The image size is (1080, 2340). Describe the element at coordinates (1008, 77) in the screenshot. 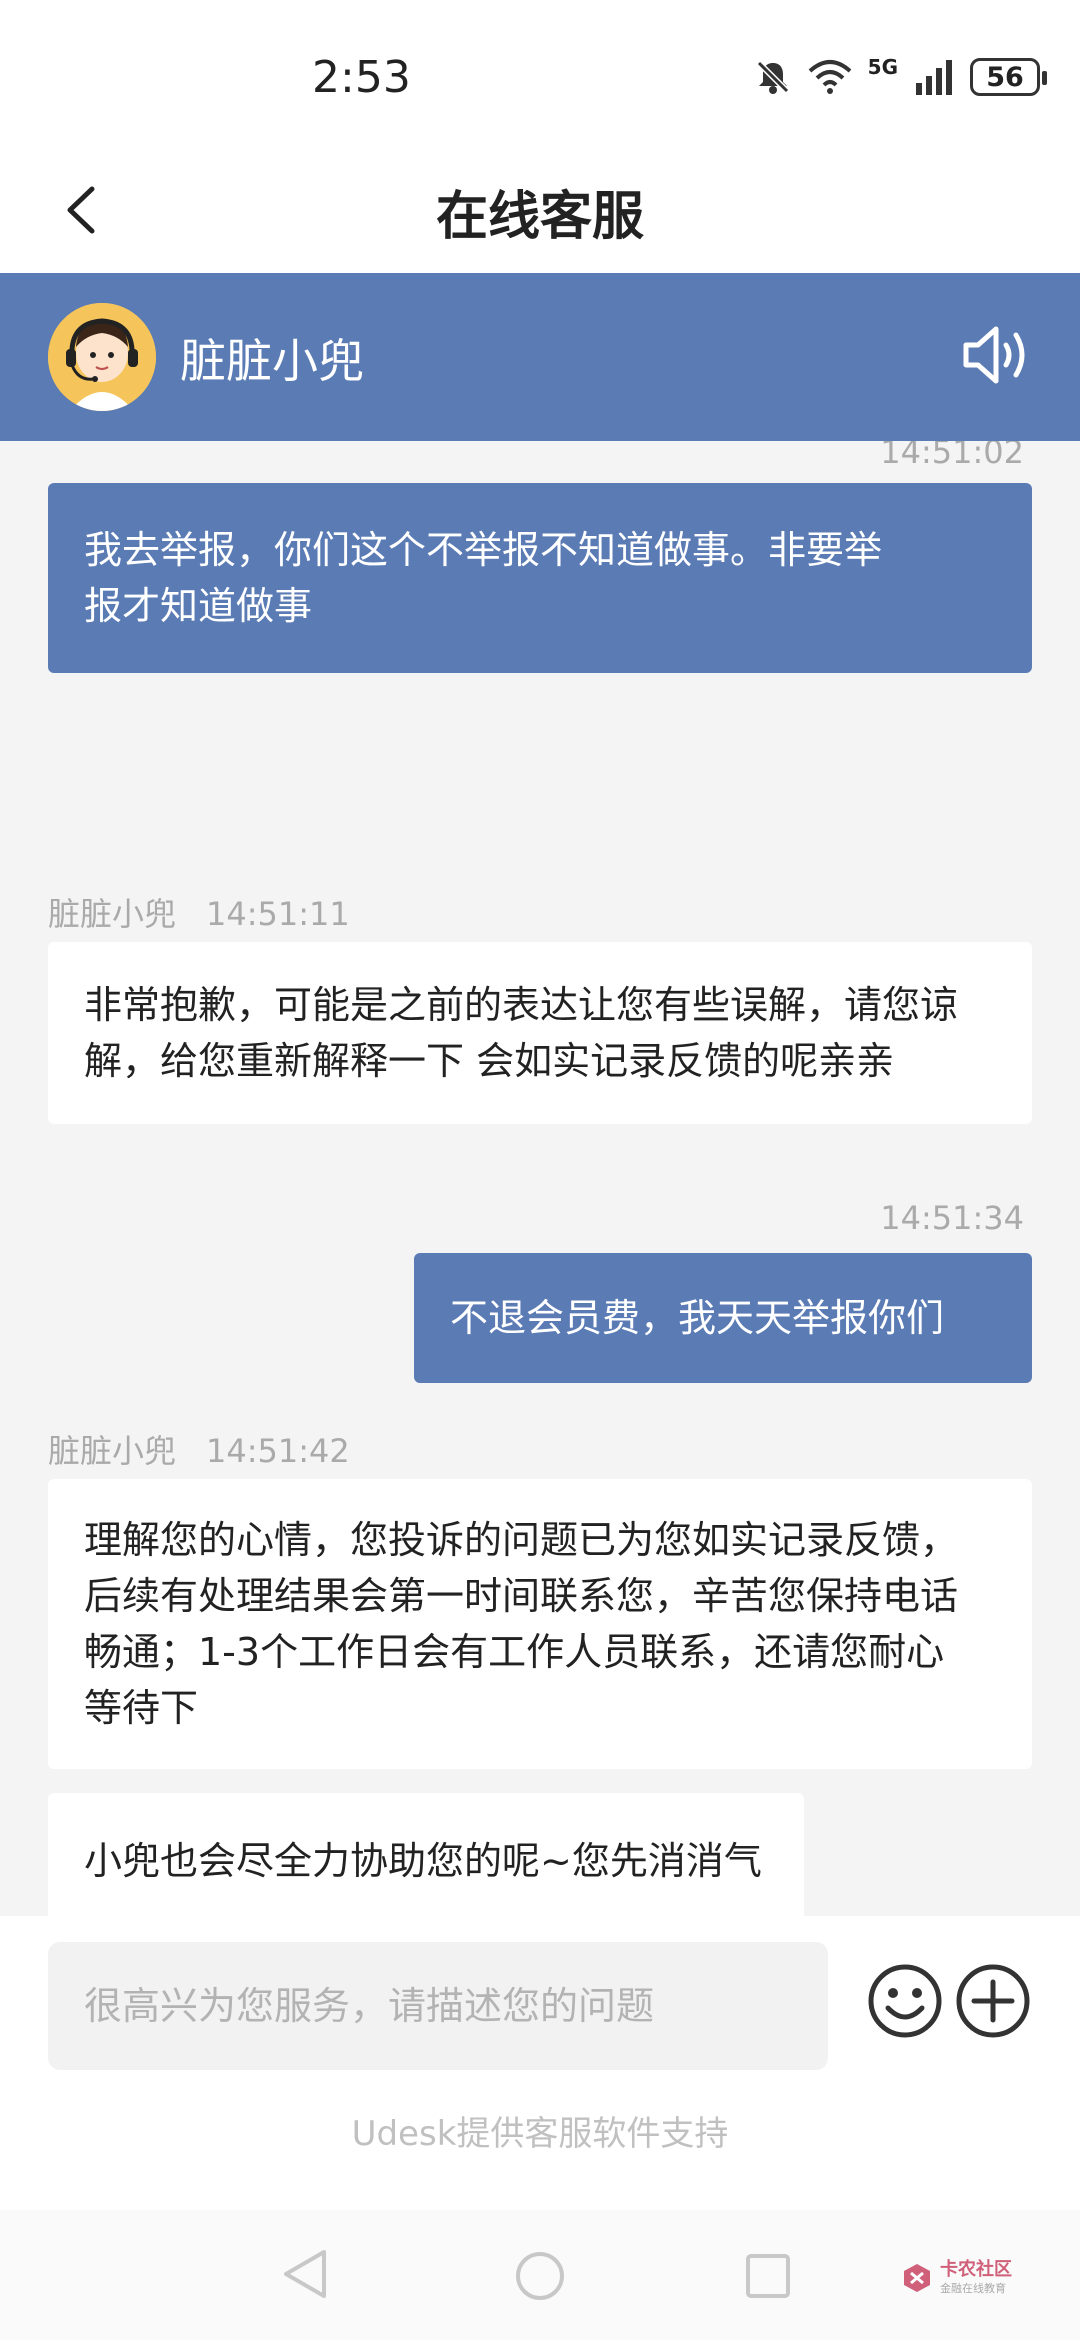

I see `battery-indicator: 56` at that location.